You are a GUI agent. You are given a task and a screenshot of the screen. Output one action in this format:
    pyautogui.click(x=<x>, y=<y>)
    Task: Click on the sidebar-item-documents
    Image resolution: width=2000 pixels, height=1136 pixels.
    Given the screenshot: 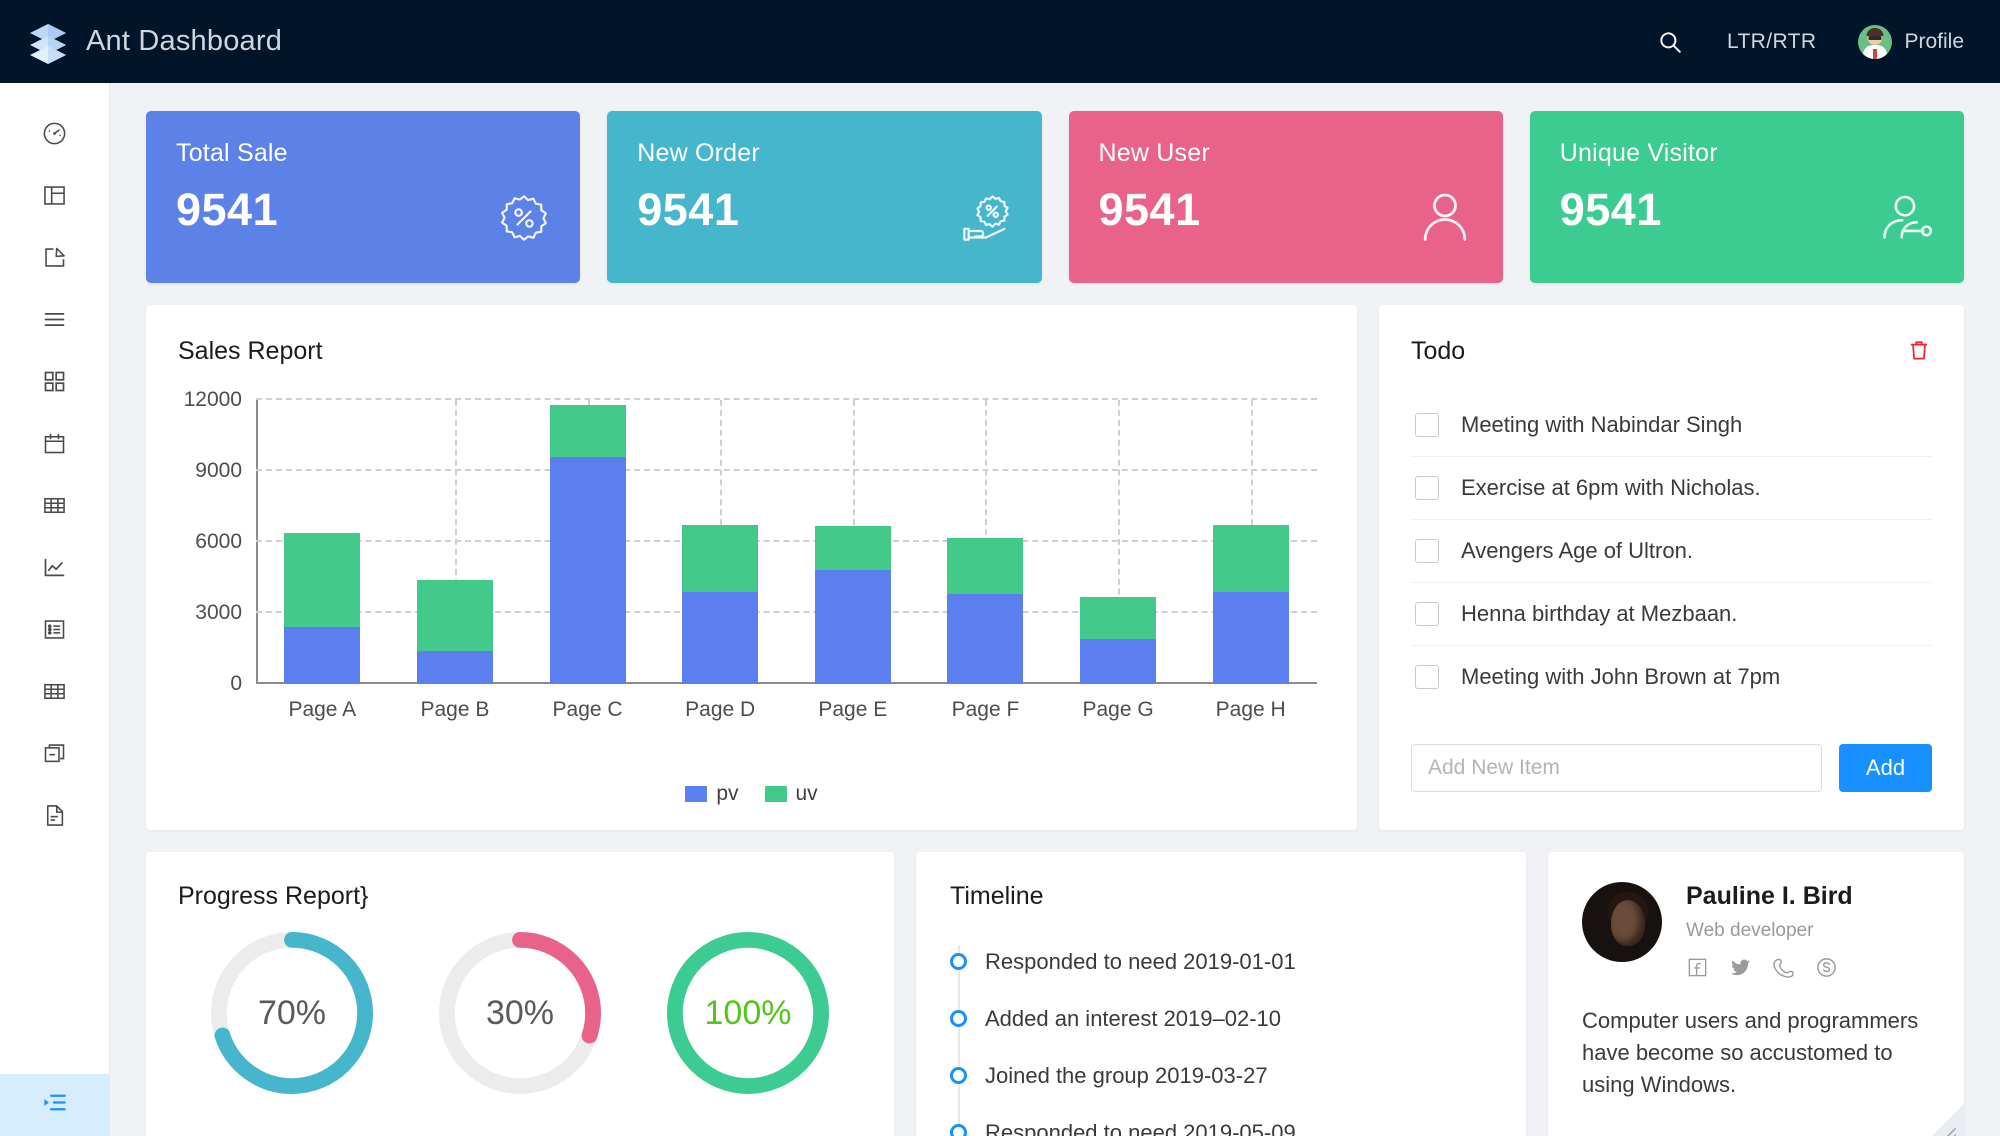 What is the action you would take?
    pyautogui.click(x=55, y=818)
    